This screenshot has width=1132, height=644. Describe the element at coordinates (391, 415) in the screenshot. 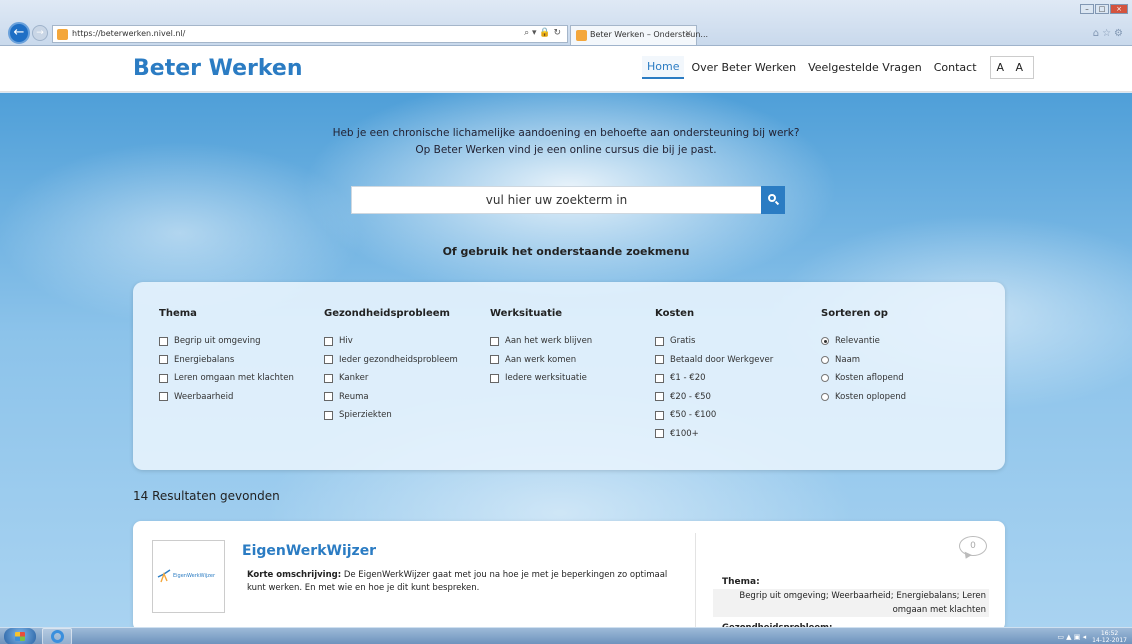

I see `filter-option: Spierziekten` at that location.